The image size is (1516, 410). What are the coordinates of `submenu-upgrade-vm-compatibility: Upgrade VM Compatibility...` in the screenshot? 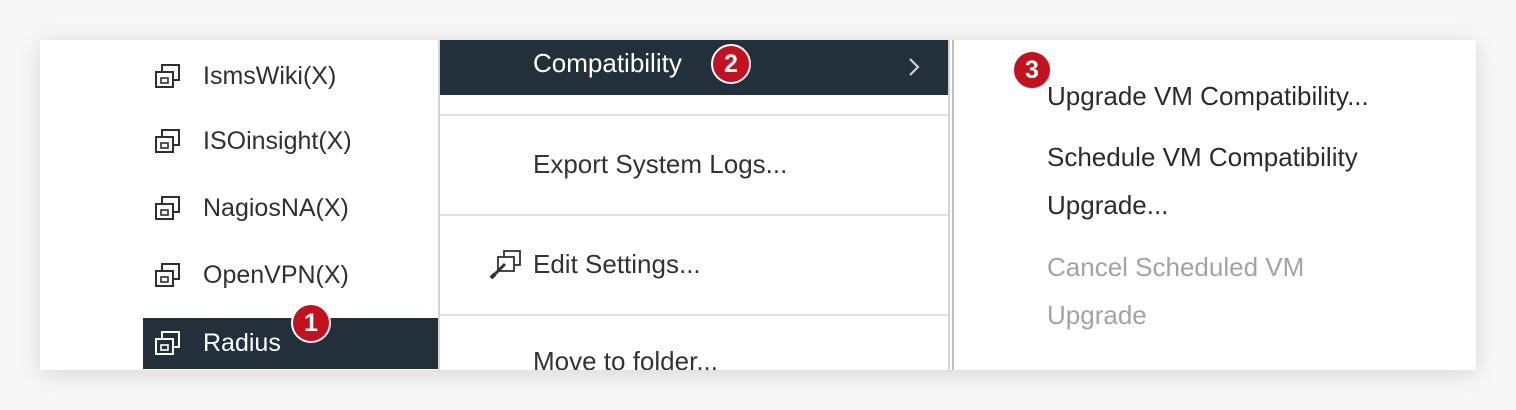 It's located at (1247, 96).